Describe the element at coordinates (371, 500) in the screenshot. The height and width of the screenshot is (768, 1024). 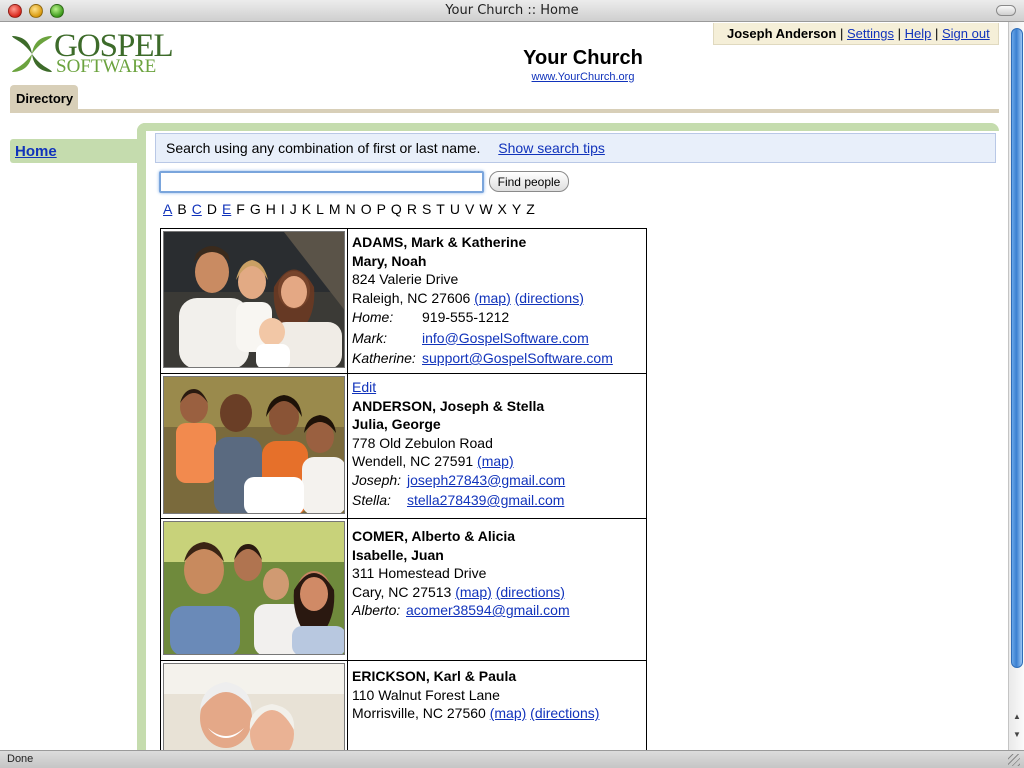
I see `contact-label: Stella:` at that location.